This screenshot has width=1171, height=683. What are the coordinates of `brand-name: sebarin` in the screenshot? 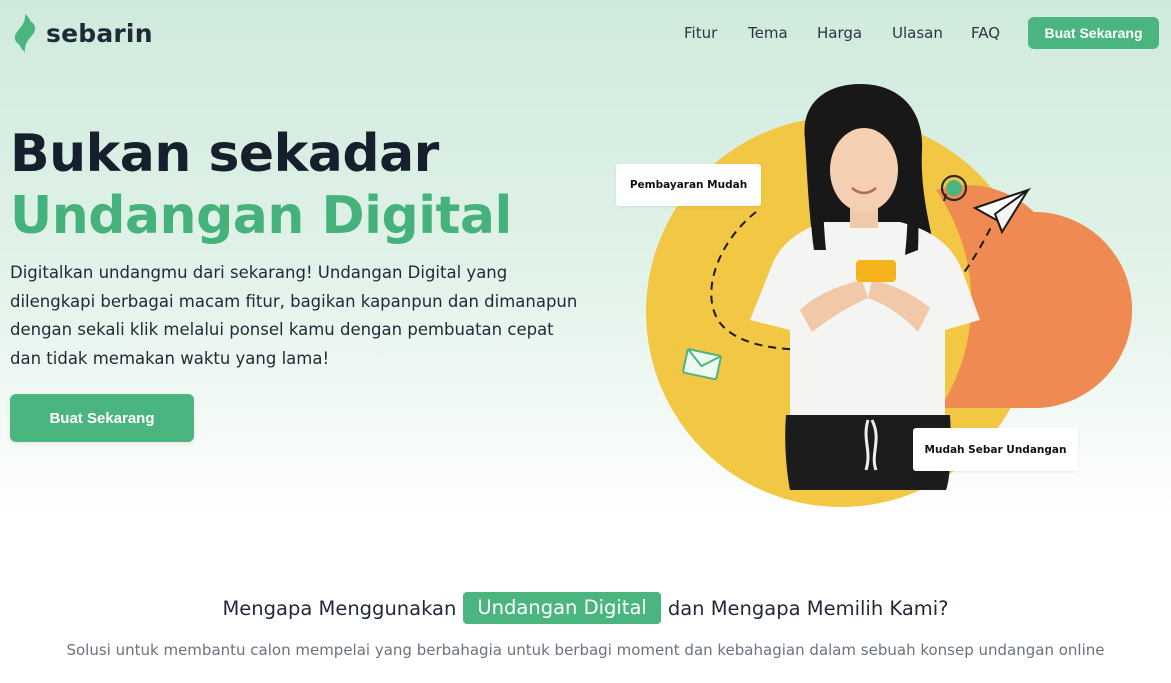 It's located at (99, 33).